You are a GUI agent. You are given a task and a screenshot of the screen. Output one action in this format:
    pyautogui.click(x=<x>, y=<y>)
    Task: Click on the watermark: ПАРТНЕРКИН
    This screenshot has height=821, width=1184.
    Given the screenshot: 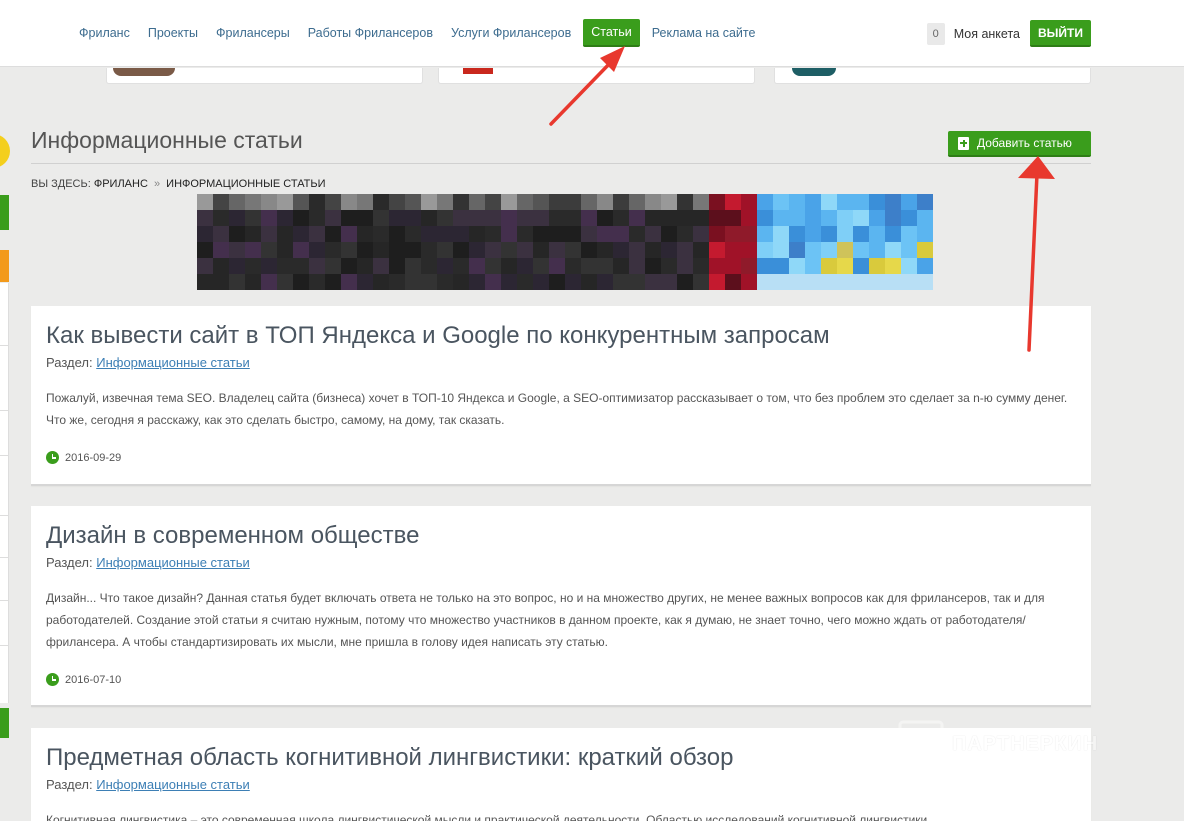 What is the action you would take?
    pyautogui.click(x=998, y=744)
    